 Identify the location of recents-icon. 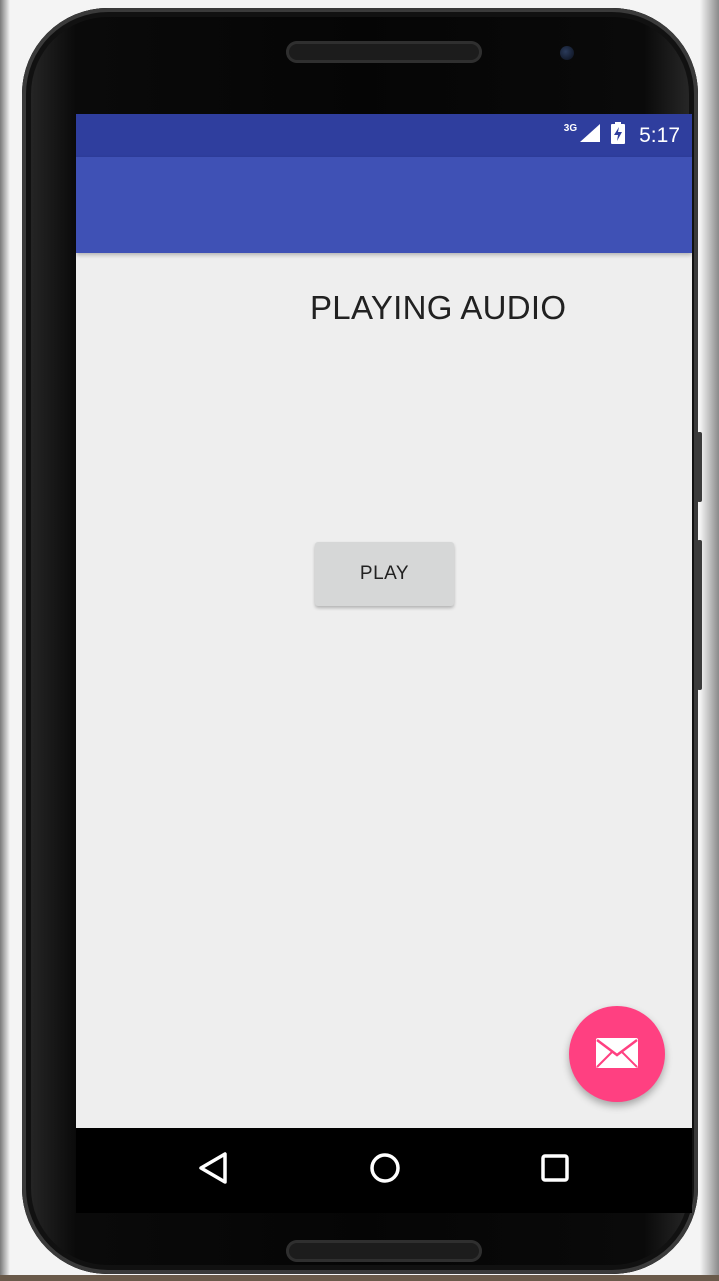
(555, 1170).